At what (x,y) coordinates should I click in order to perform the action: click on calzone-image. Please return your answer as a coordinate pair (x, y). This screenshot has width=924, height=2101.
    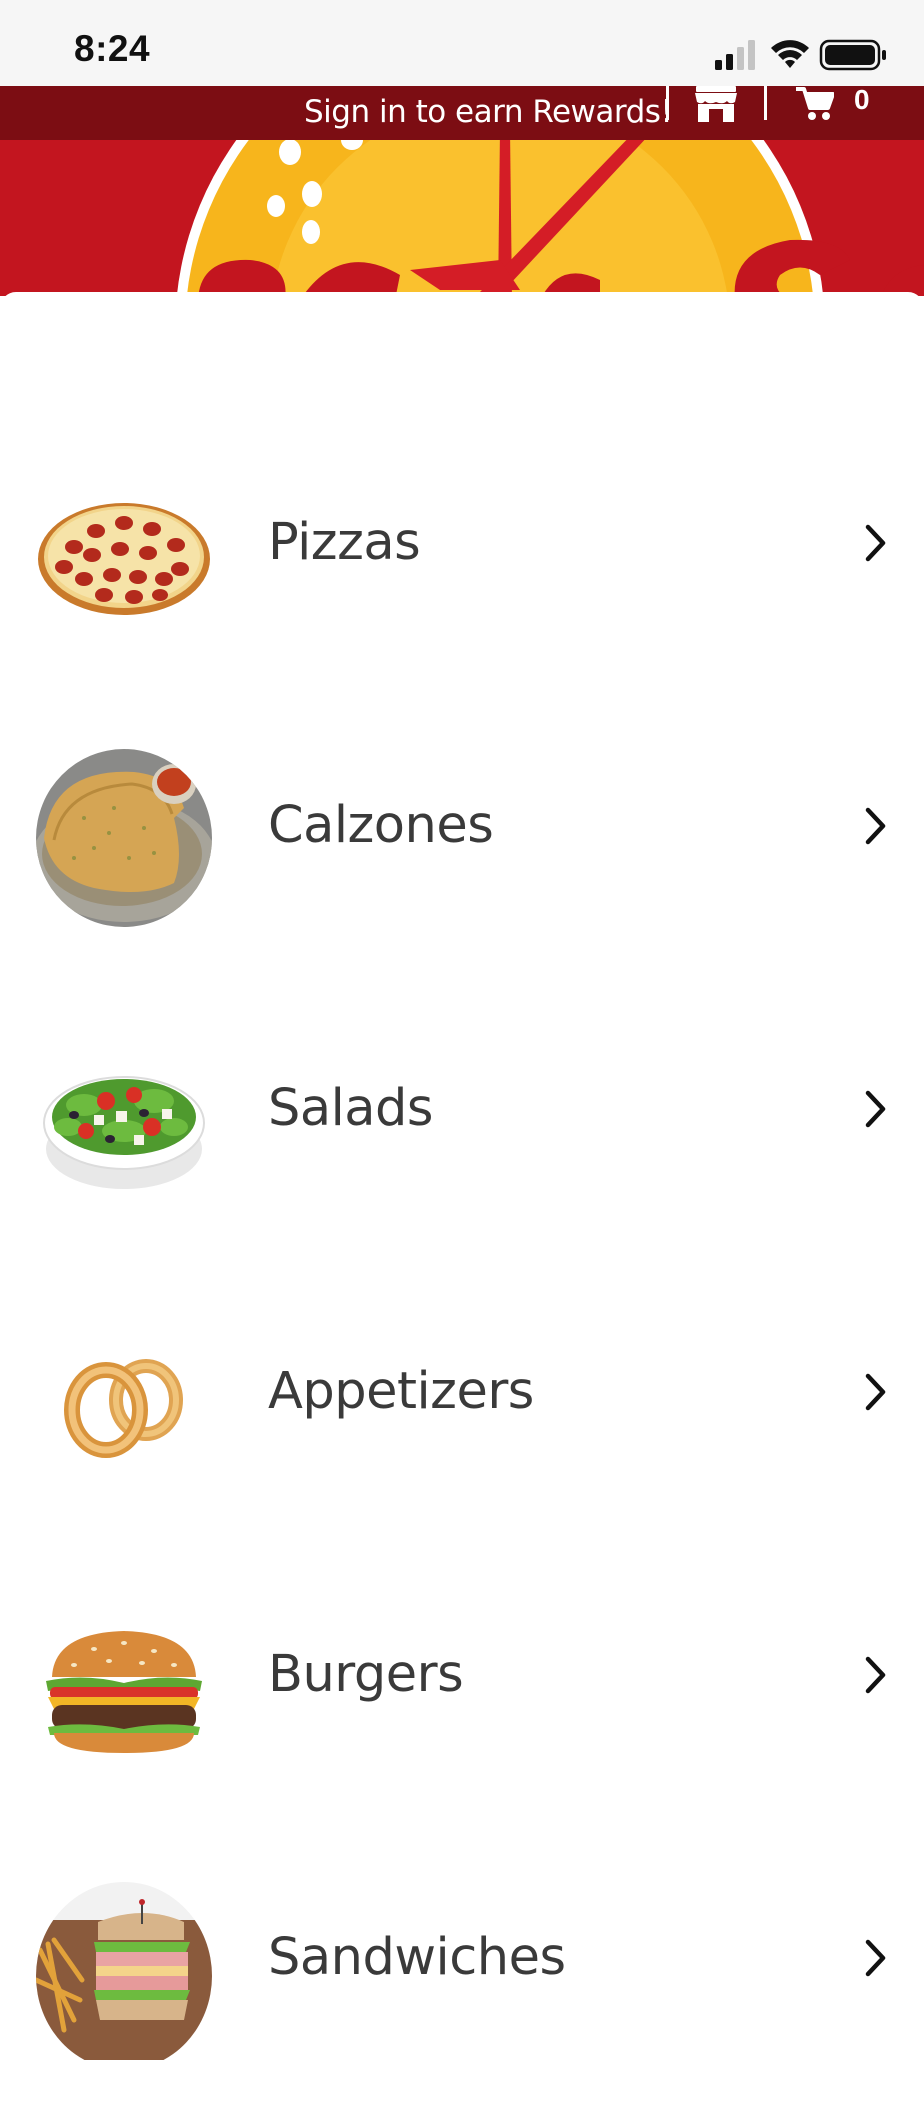
    Looking at the image, I should click on (124, 838).